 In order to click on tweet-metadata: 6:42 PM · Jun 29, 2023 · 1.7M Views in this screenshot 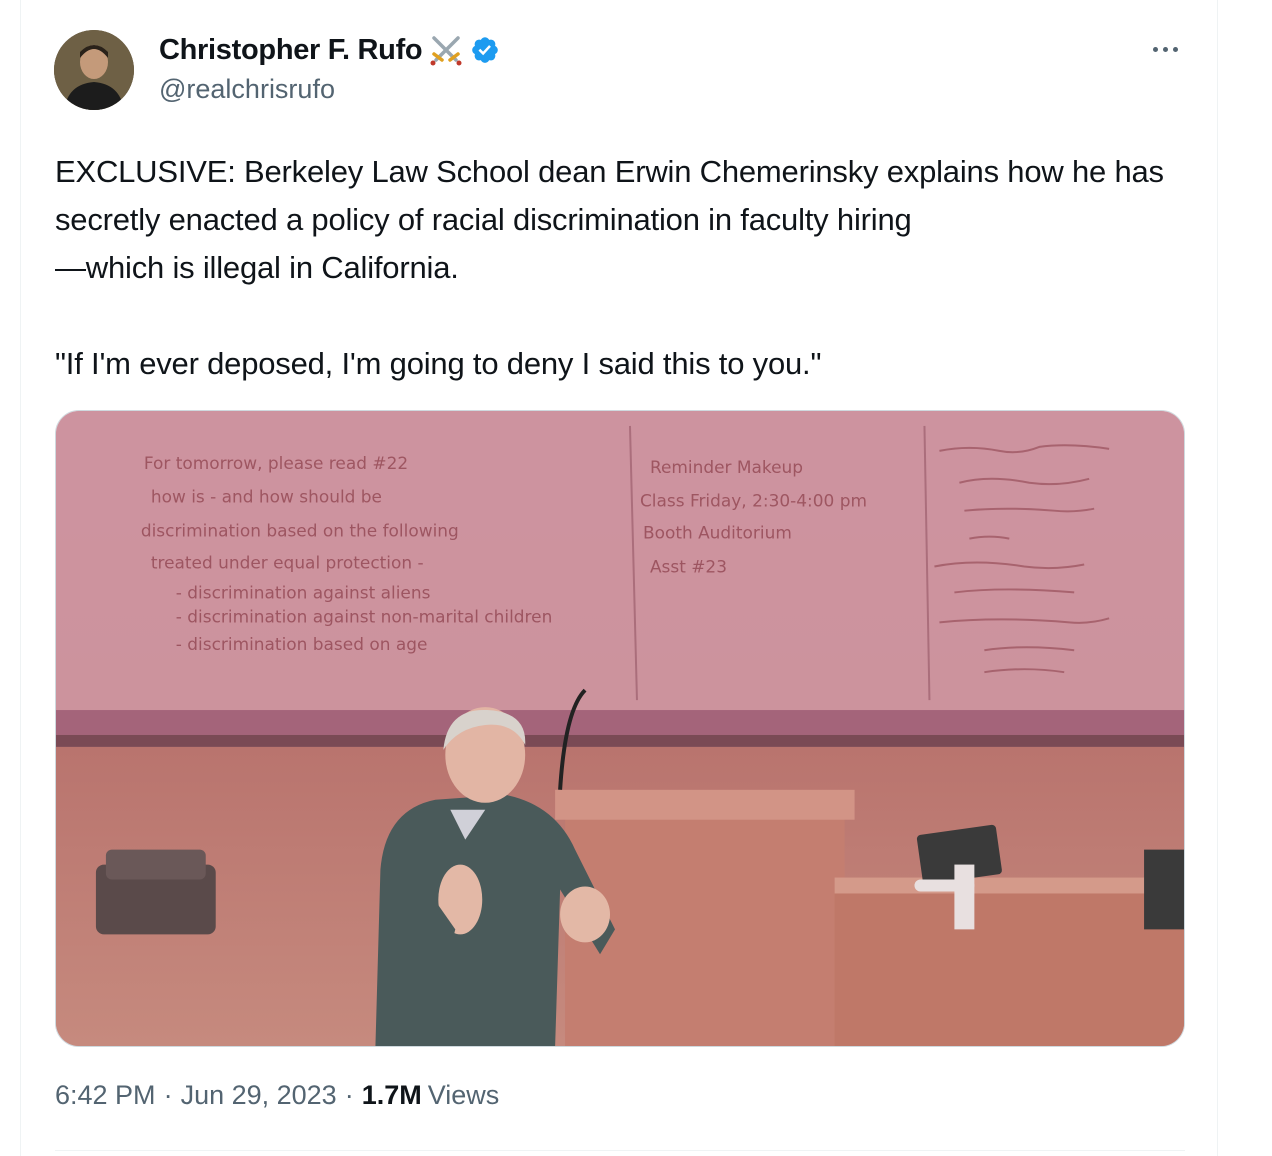, I will do `click(277, 1095)`.